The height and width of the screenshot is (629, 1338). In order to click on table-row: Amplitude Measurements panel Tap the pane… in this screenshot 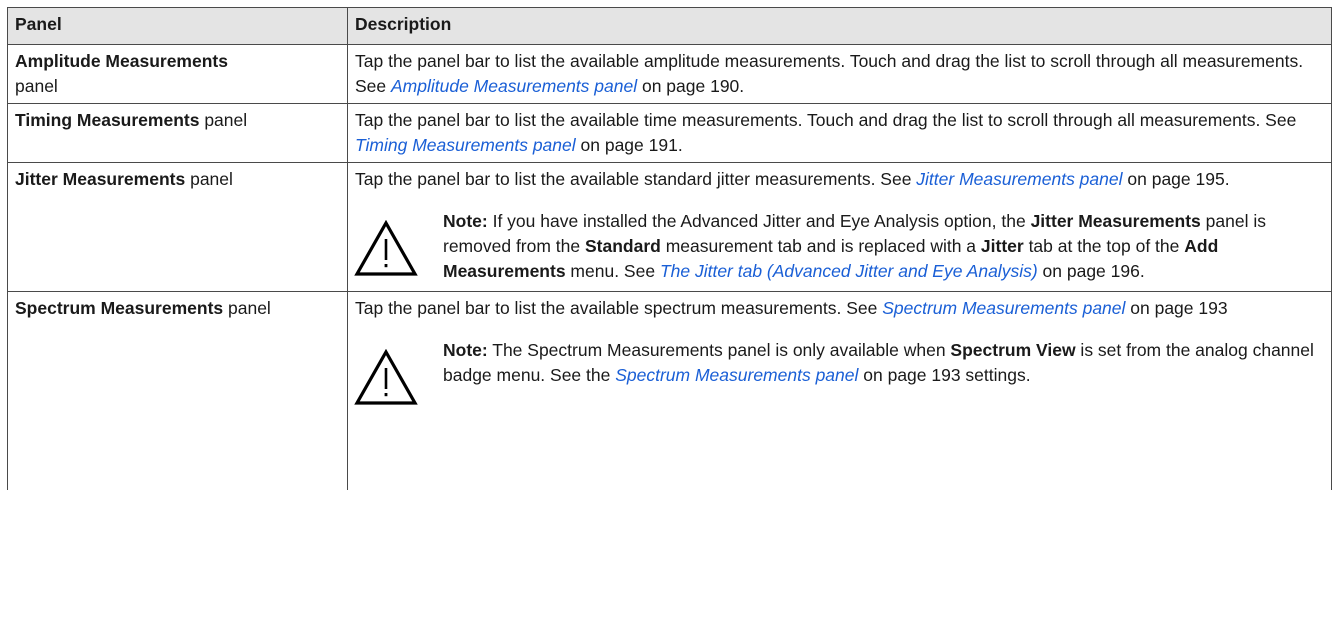, I will do `click(669, 74)`.